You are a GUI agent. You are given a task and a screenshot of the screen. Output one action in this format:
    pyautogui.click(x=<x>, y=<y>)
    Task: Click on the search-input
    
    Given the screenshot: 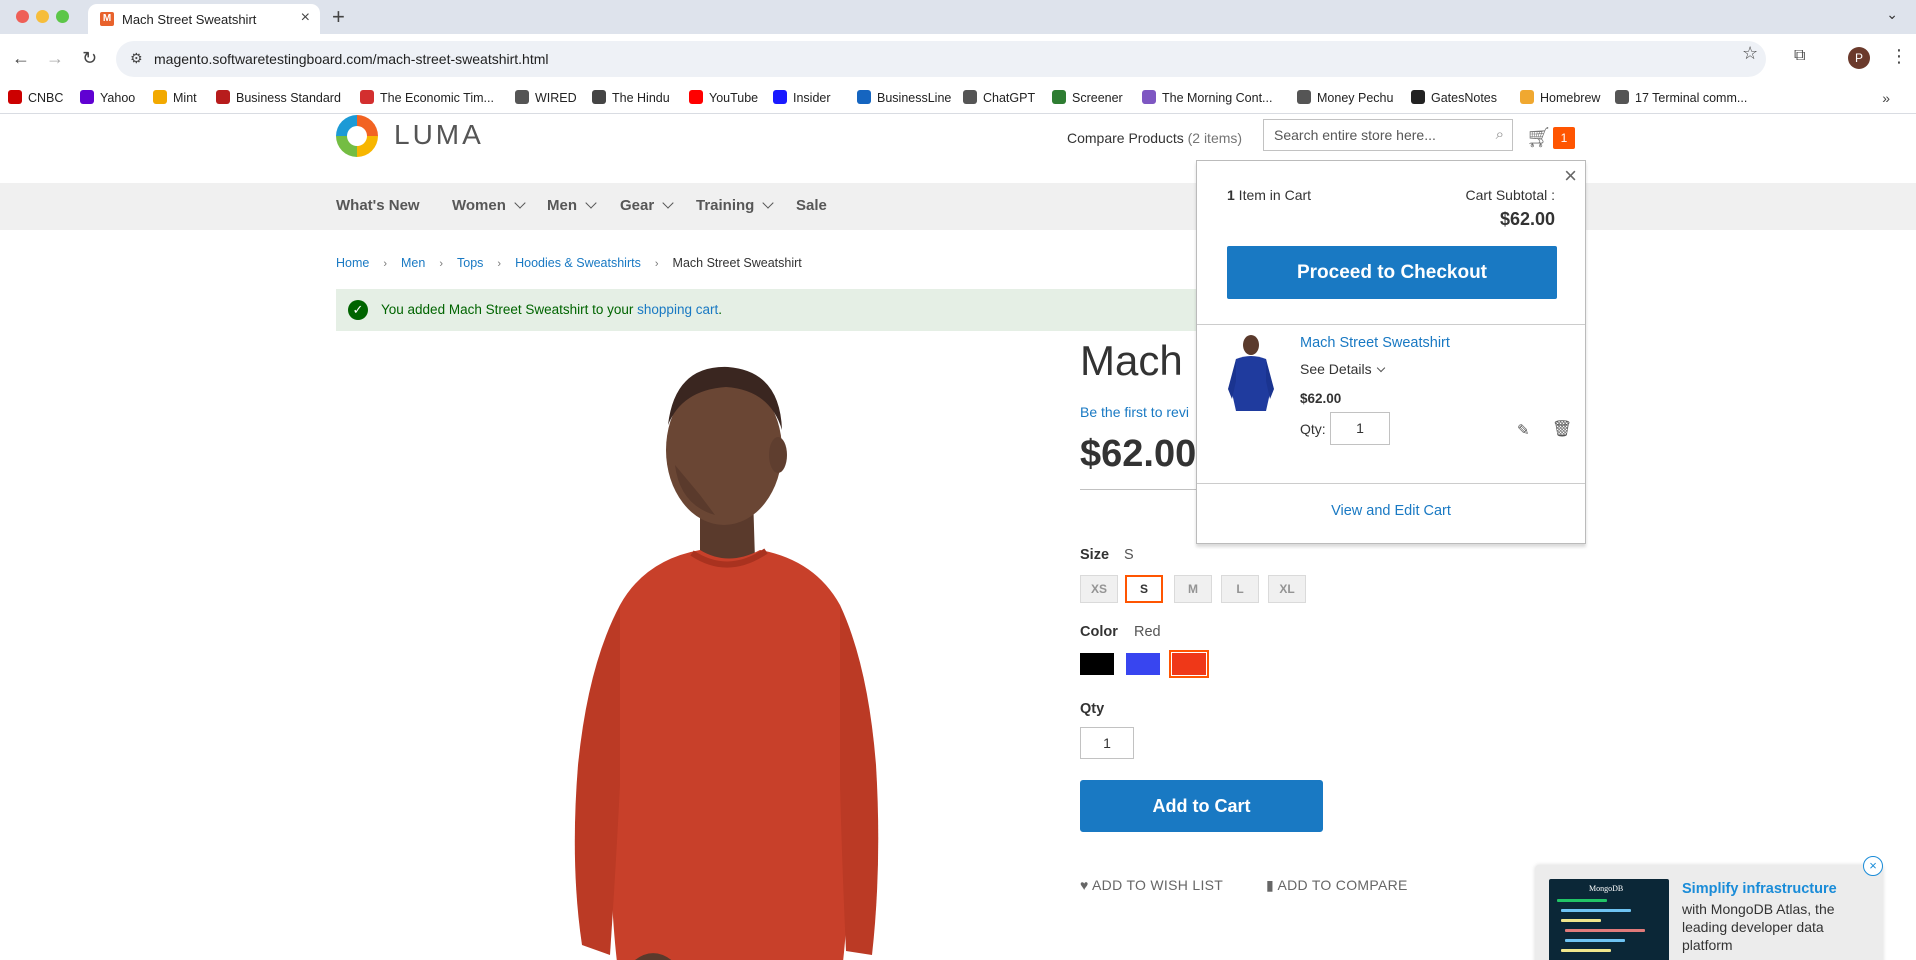 What is the action you would take?
    pyautogui.click(x=1374, y=135)
    